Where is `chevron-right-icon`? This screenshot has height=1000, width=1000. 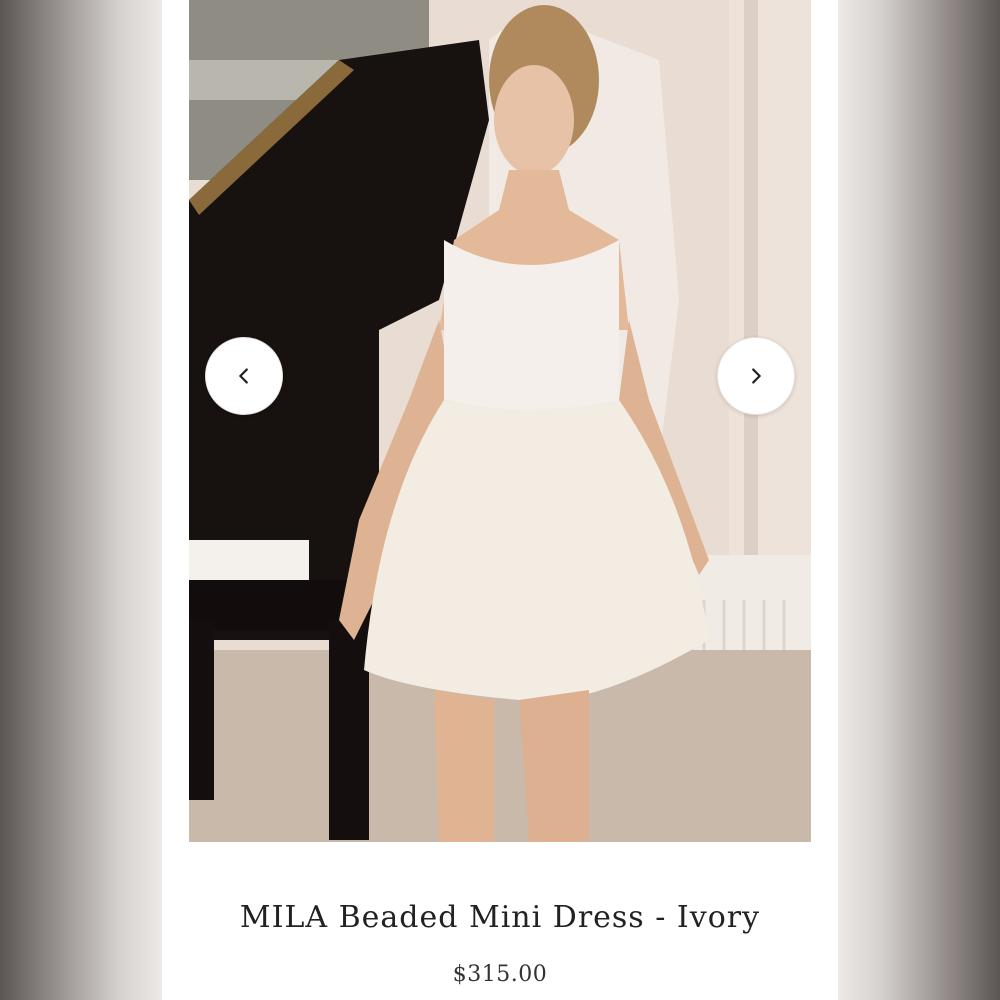 chevron-right-icon is located at coordinates (756, 376).